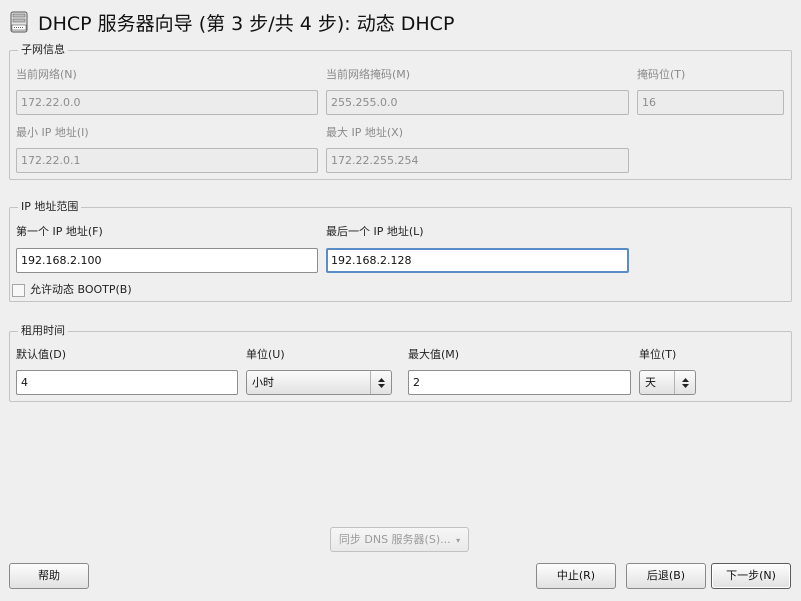  What do you see at coordinates (319, 382) in the screenshot?
I see `default-unit-select: 小时` at bounding box center [319, 382].